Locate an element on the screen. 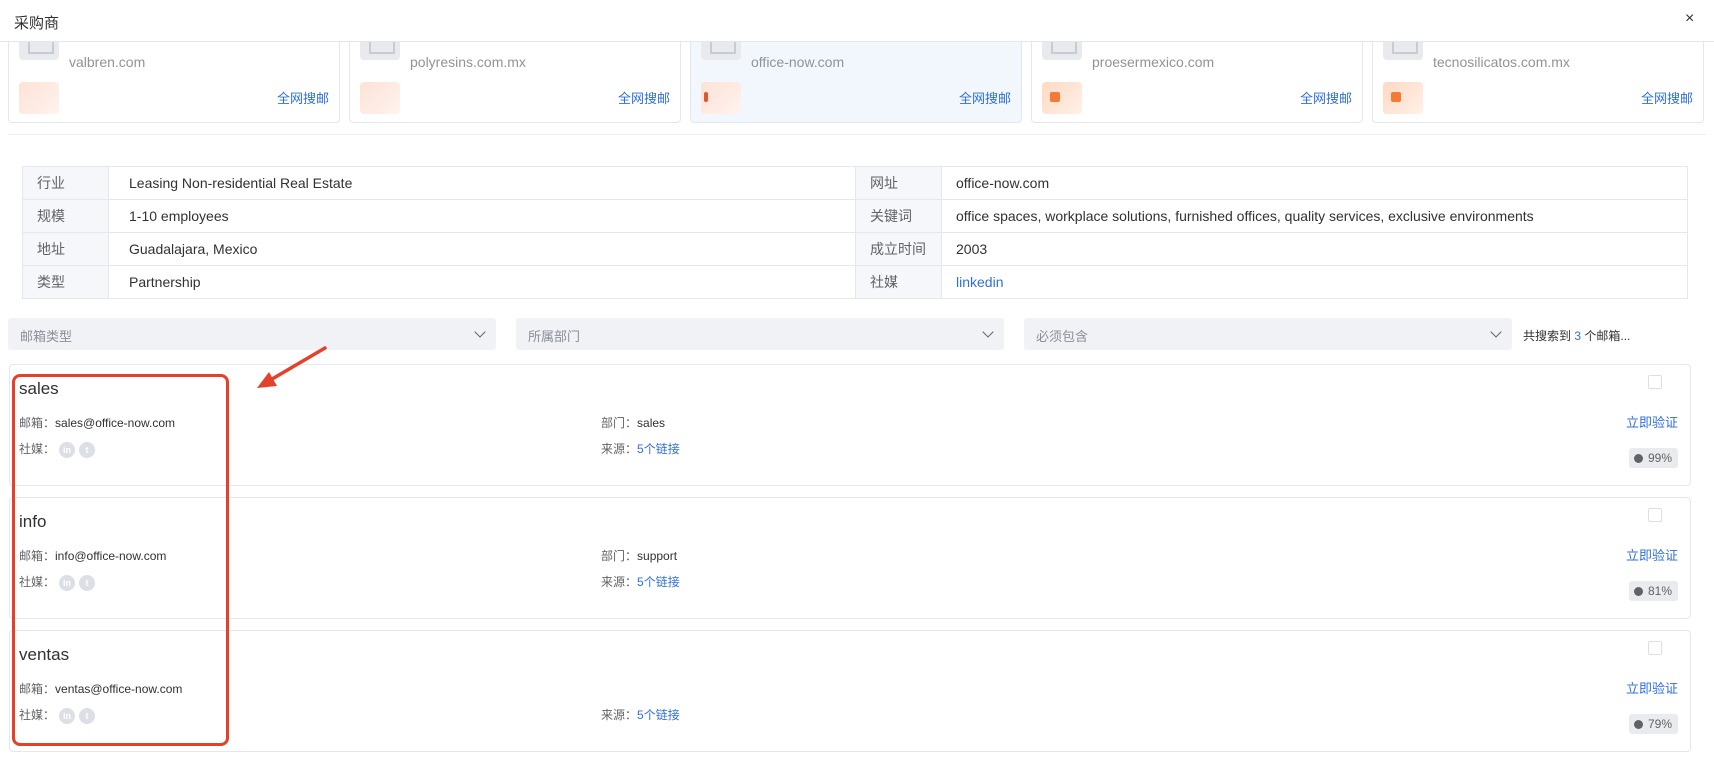  founded-label: 成立时间 is located at coordinates (898, 249).